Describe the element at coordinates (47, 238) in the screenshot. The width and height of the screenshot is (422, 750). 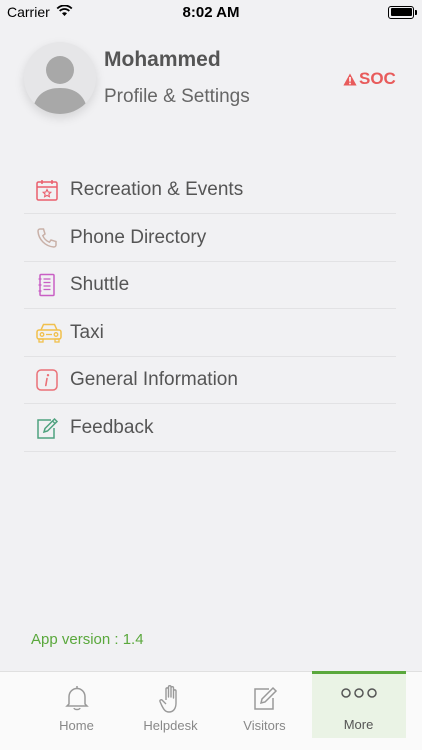
I see `phone-icon` at that location.